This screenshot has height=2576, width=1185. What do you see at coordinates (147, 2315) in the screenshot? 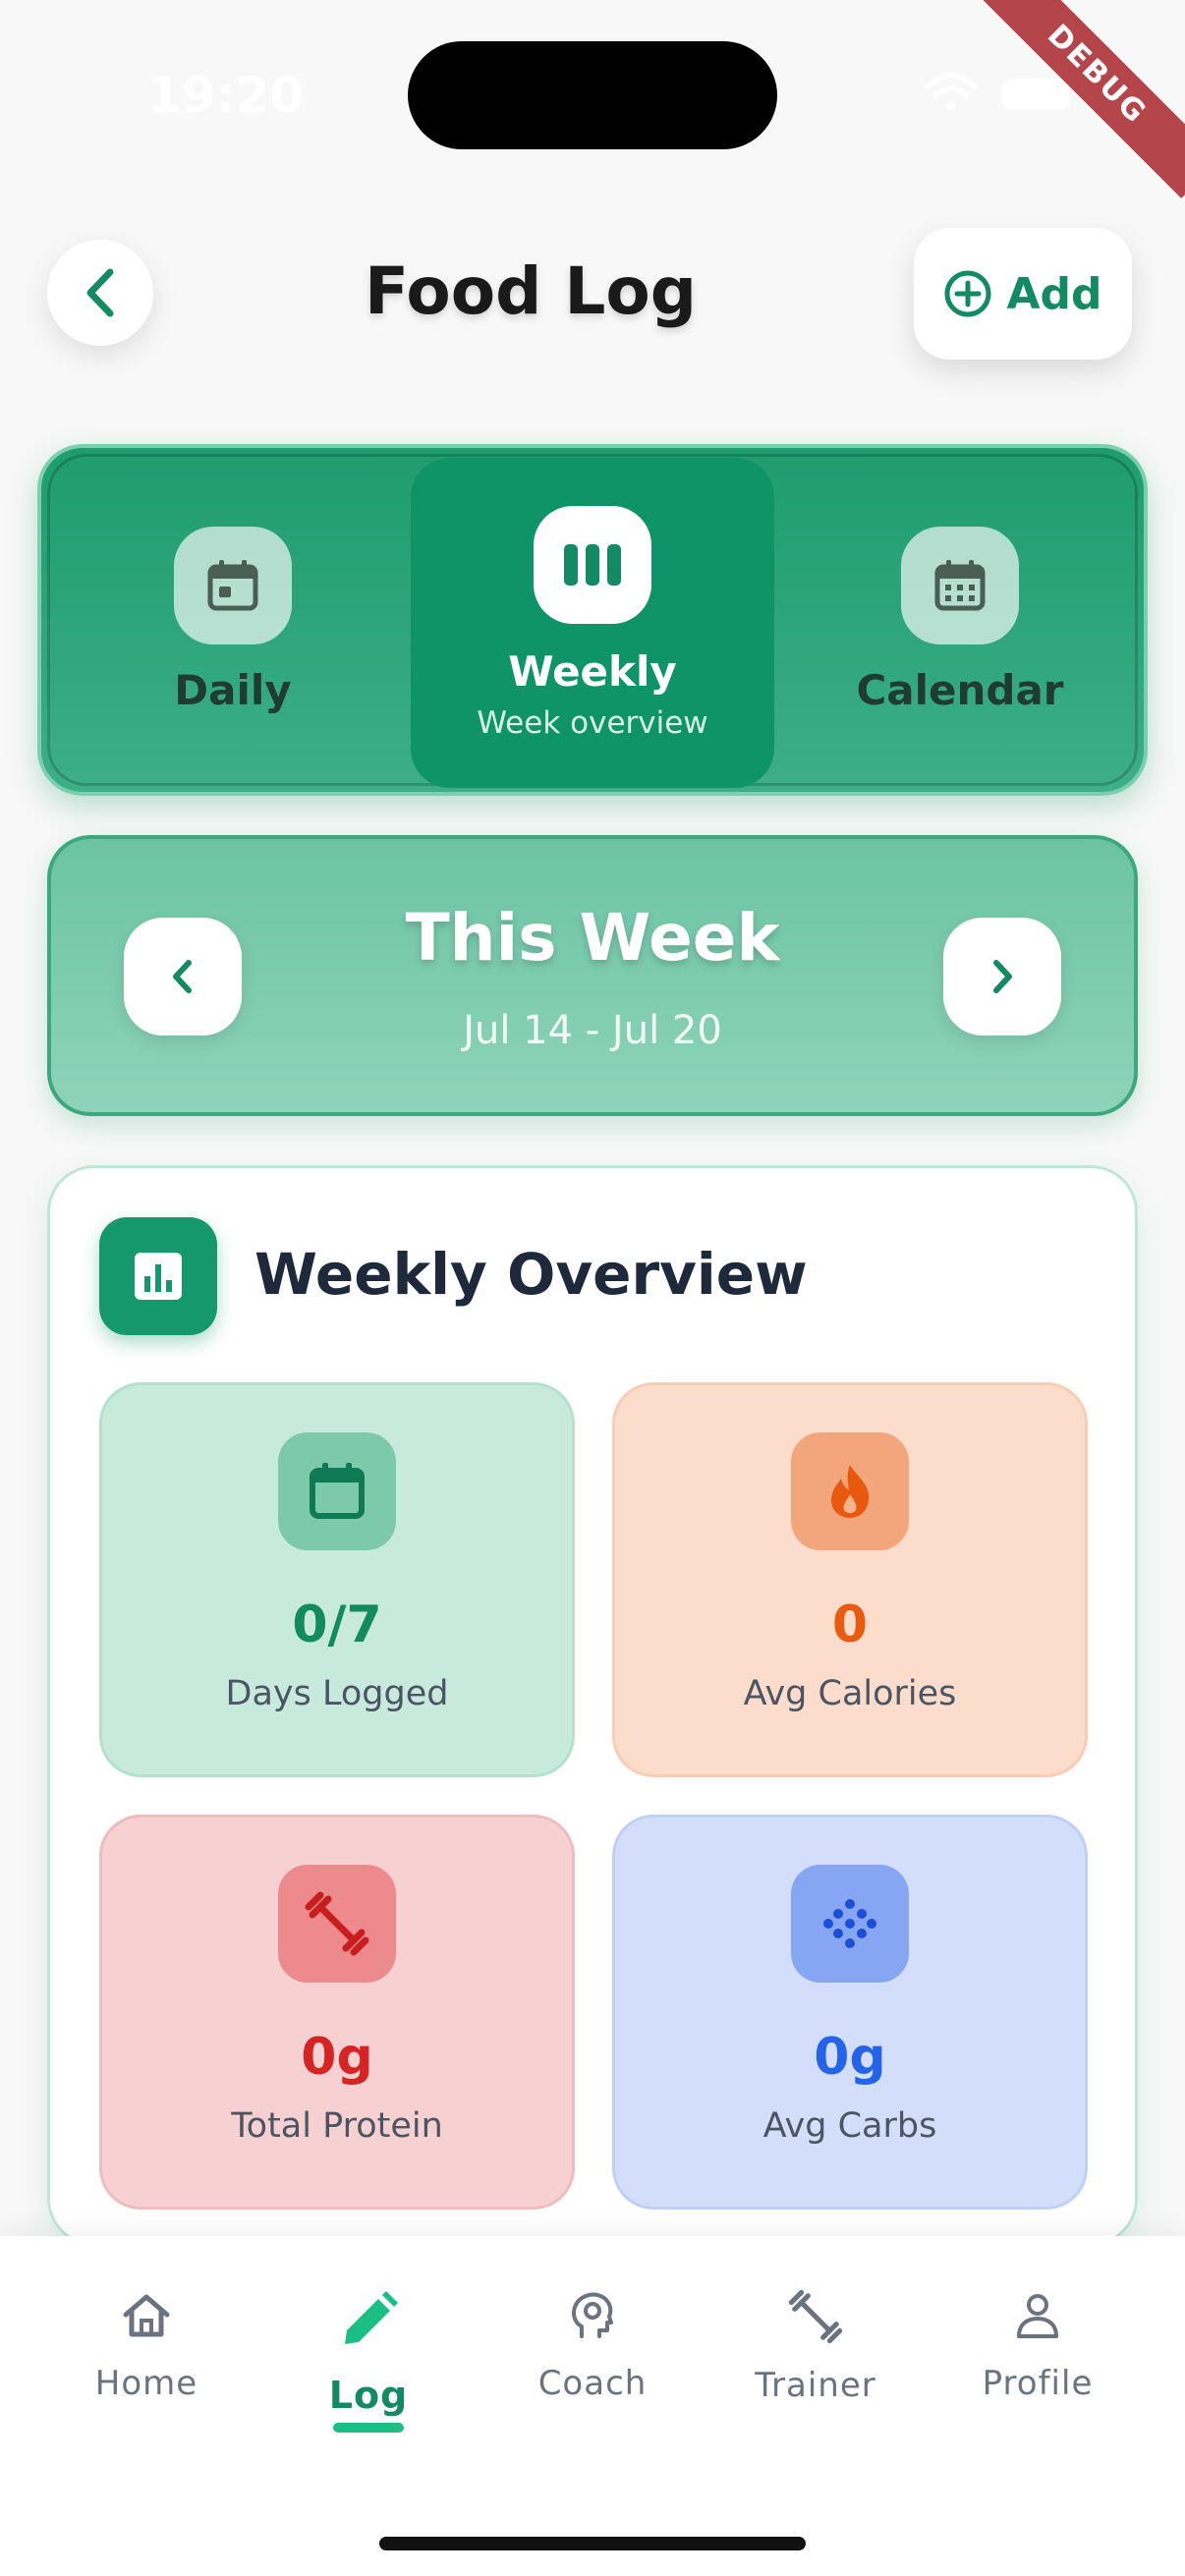
I see `home-icon` at bounding box center [147, 2315].